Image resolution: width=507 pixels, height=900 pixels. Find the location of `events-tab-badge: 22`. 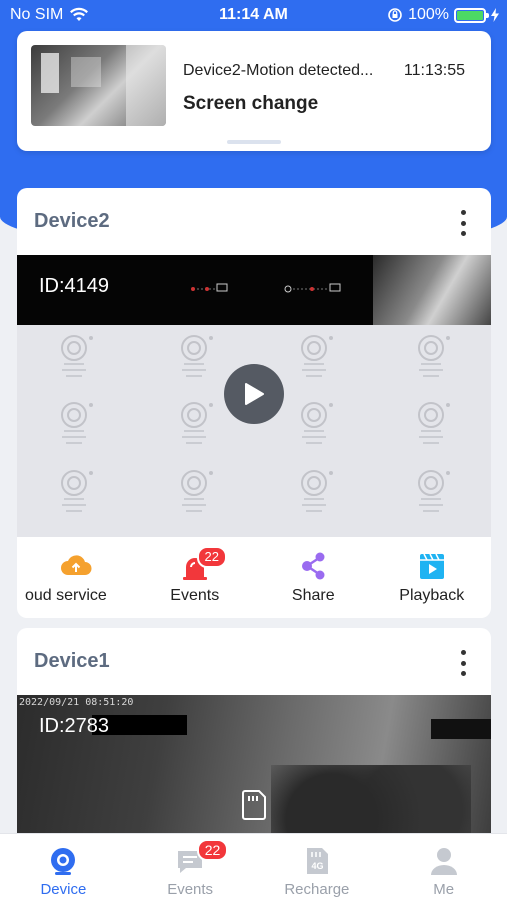

events-tab-badge: 22 is located at coordinates (212, 850).